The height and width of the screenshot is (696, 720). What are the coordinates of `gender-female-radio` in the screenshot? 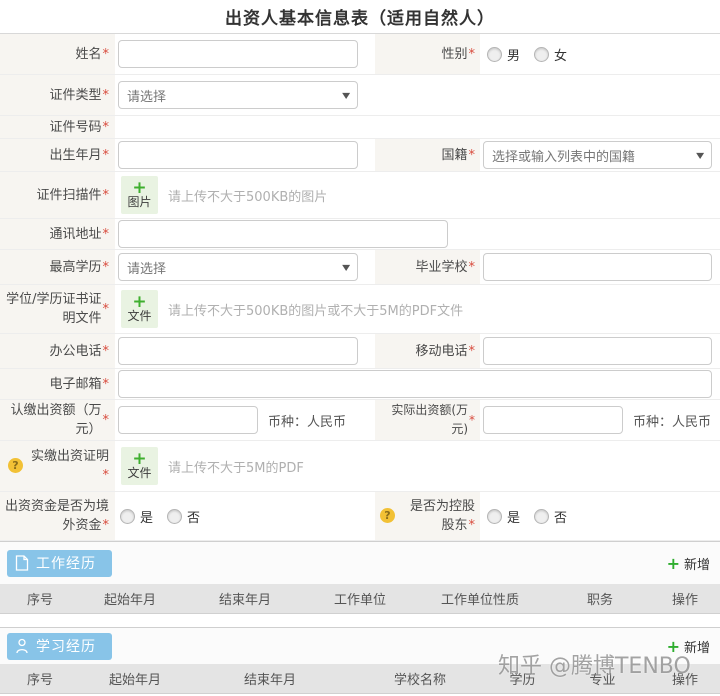 It's located at (542, 54).